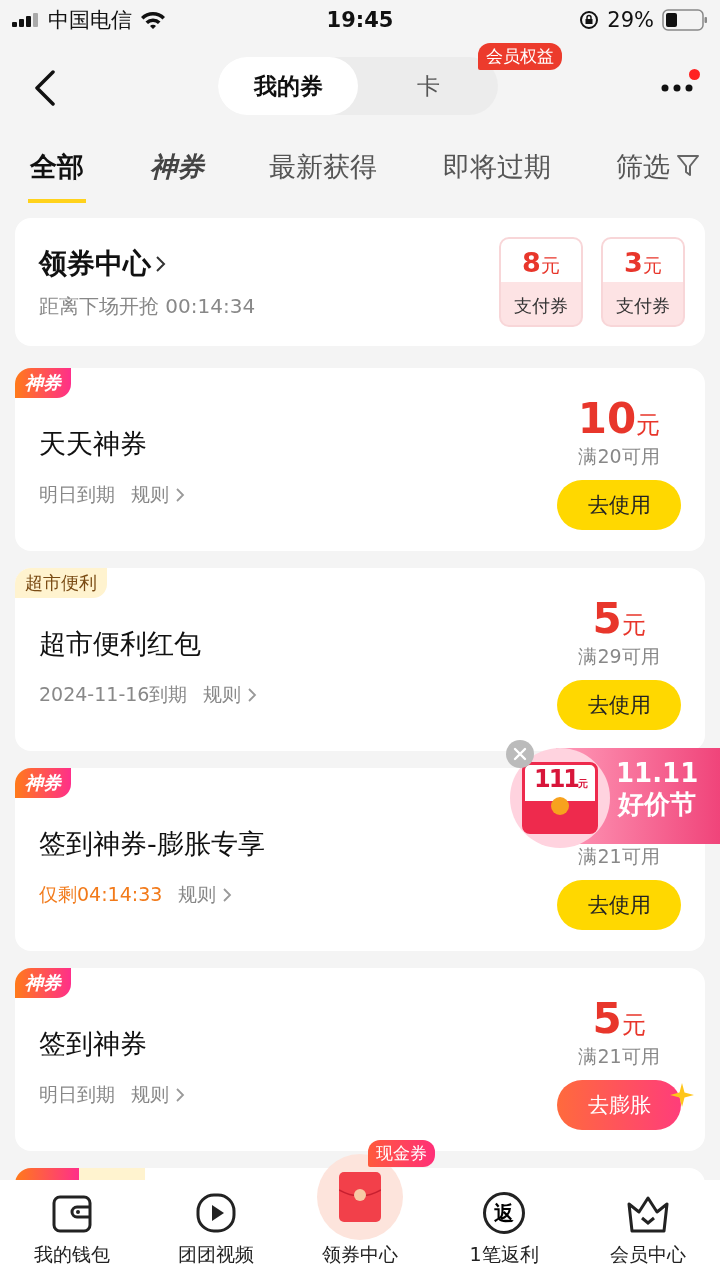 This screenshot has height=1280, width=720. Describe the element at coordinates (176, 173) in the screenshot. I see `category-tab: 神券` at that location.